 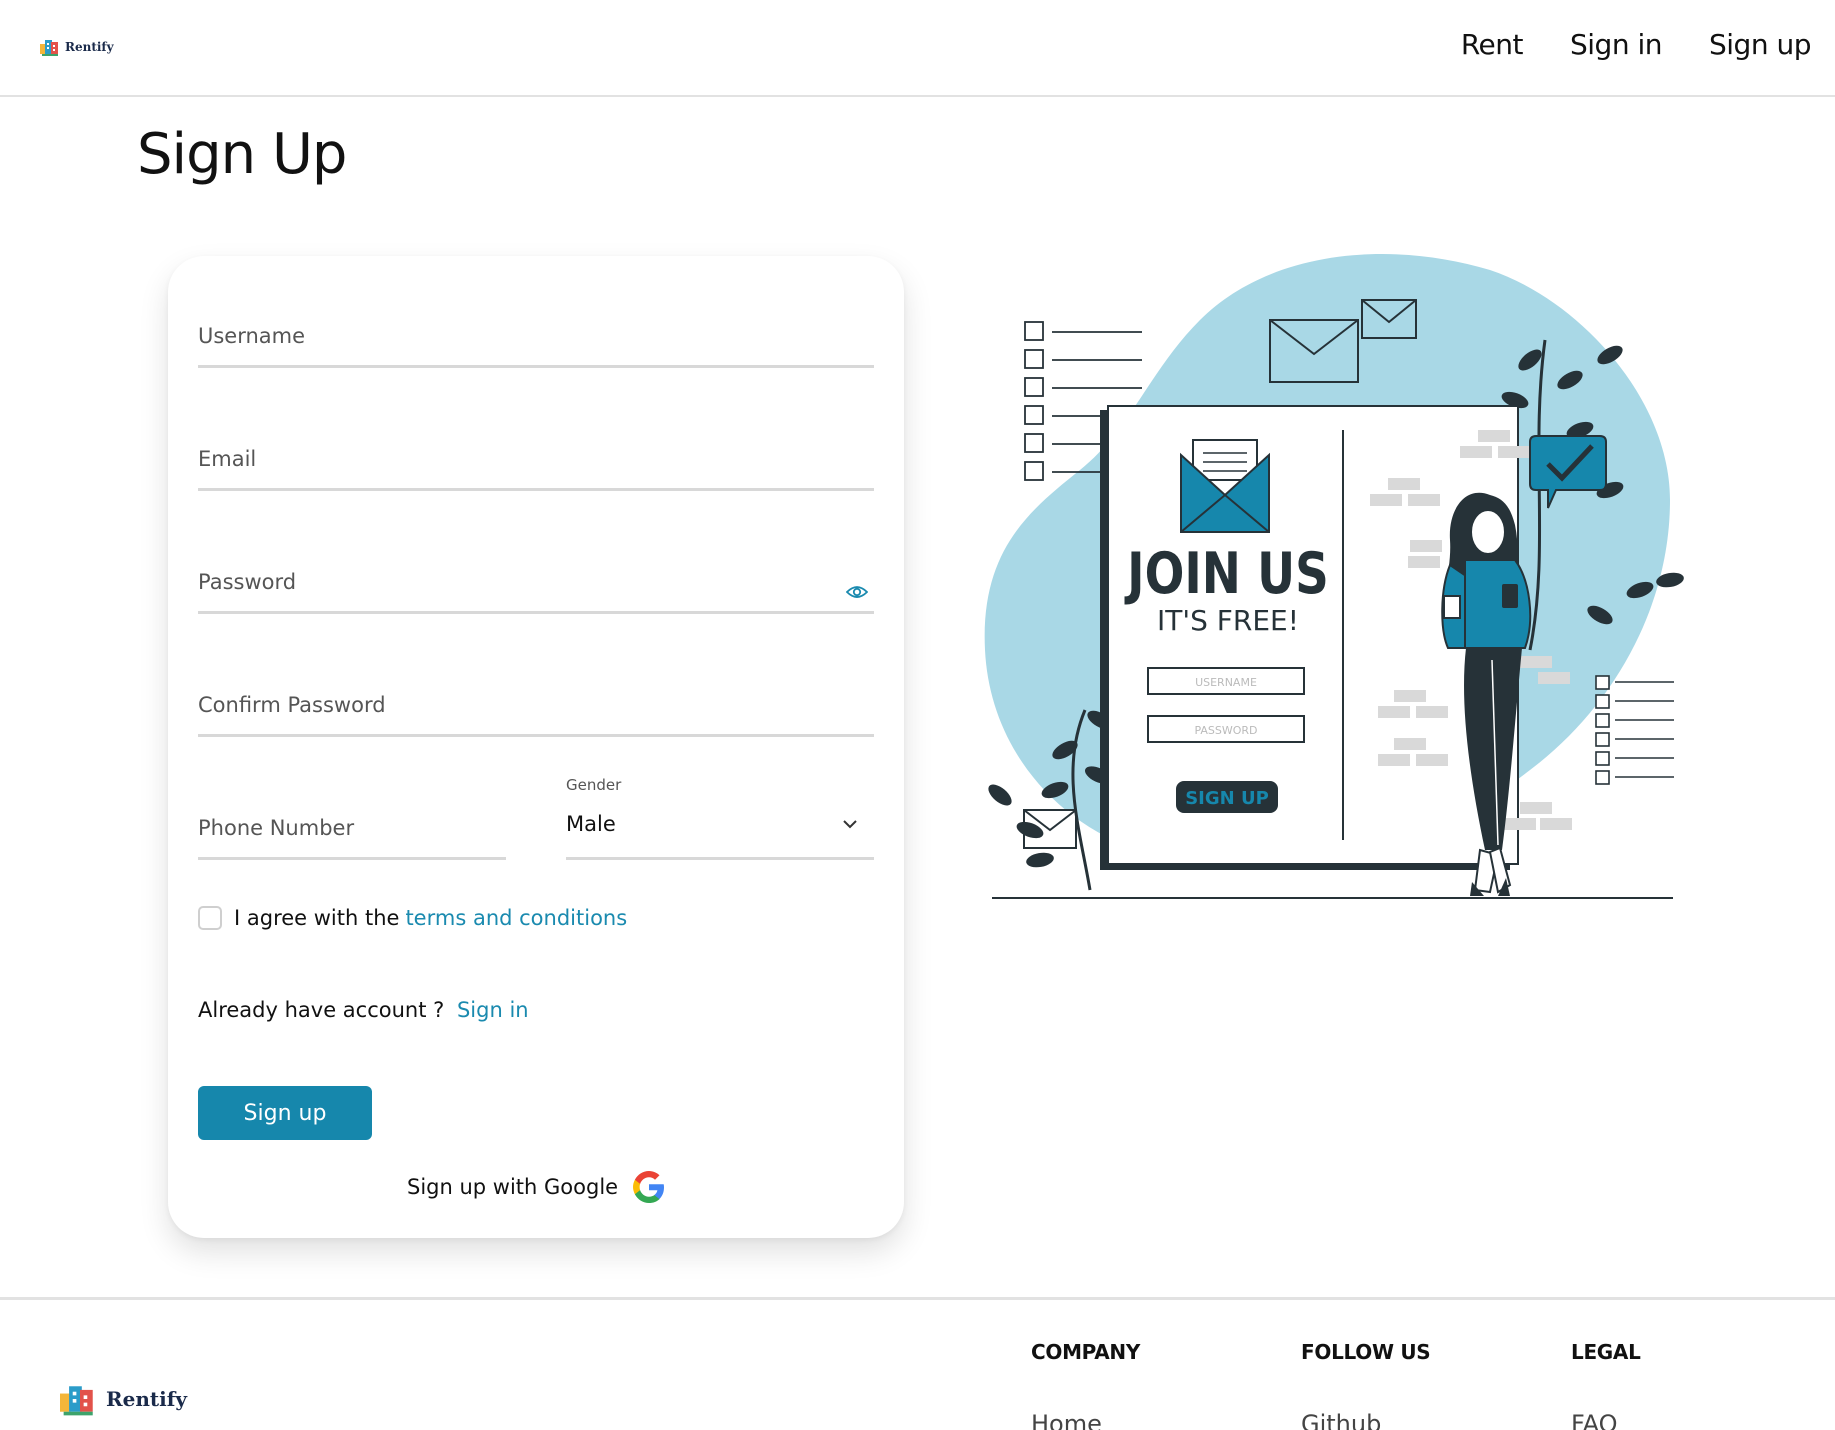 What do you see at coordinates (536, 489) in the screenshot?
I see `email-underline` at bounding box center [536, 489].